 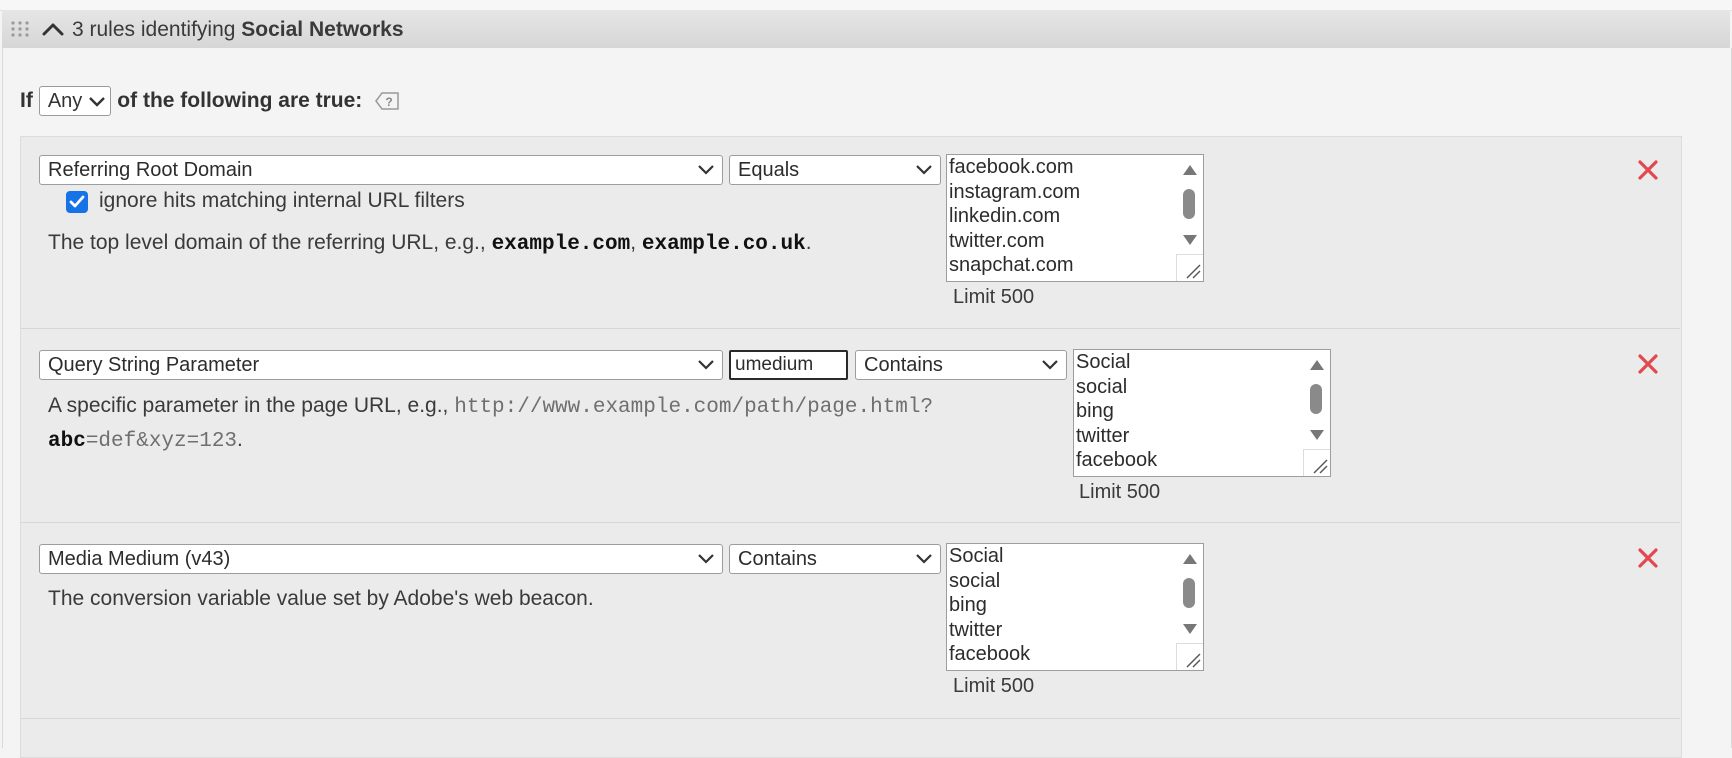 What do you see at coordinates (139, 558) in the screenshot?
I see `dimension-value: Media Medium (v43)` at bounding box center [139, 558].